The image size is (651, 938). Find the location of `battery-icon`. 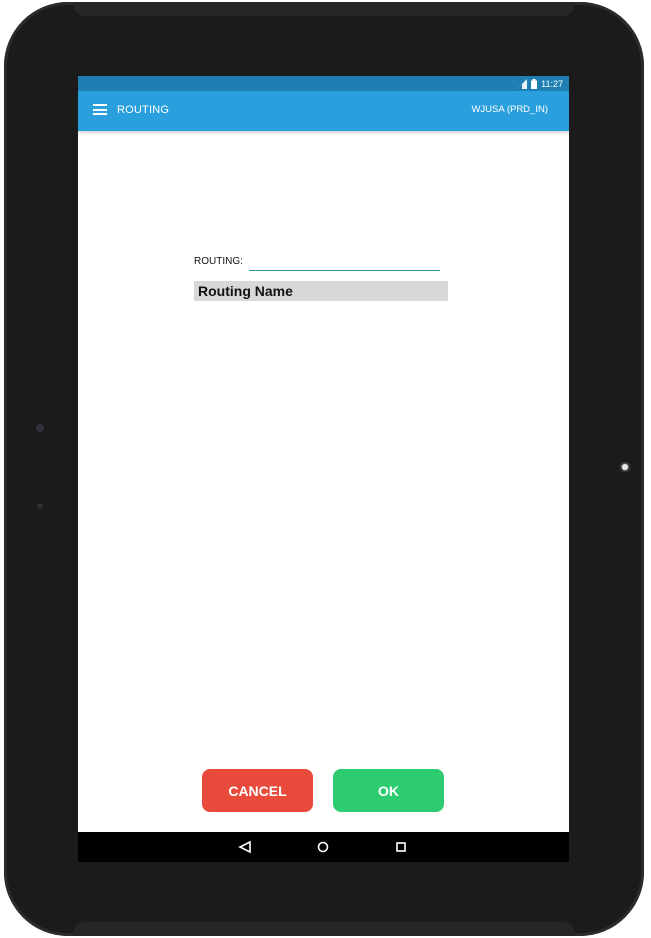

battery-icon is located at coordinates (534, 83).